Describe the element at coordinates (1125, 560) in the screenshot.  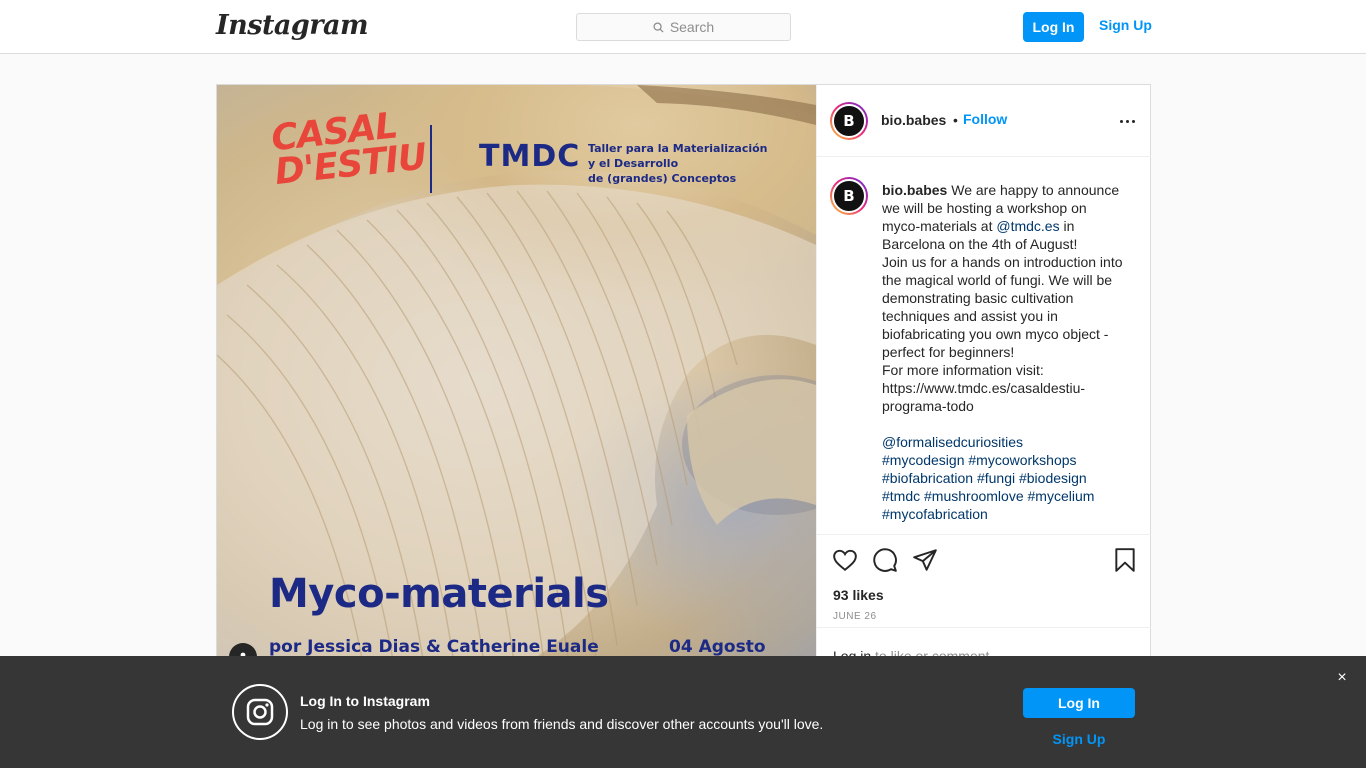
I see `bookmark-icon` at that location.